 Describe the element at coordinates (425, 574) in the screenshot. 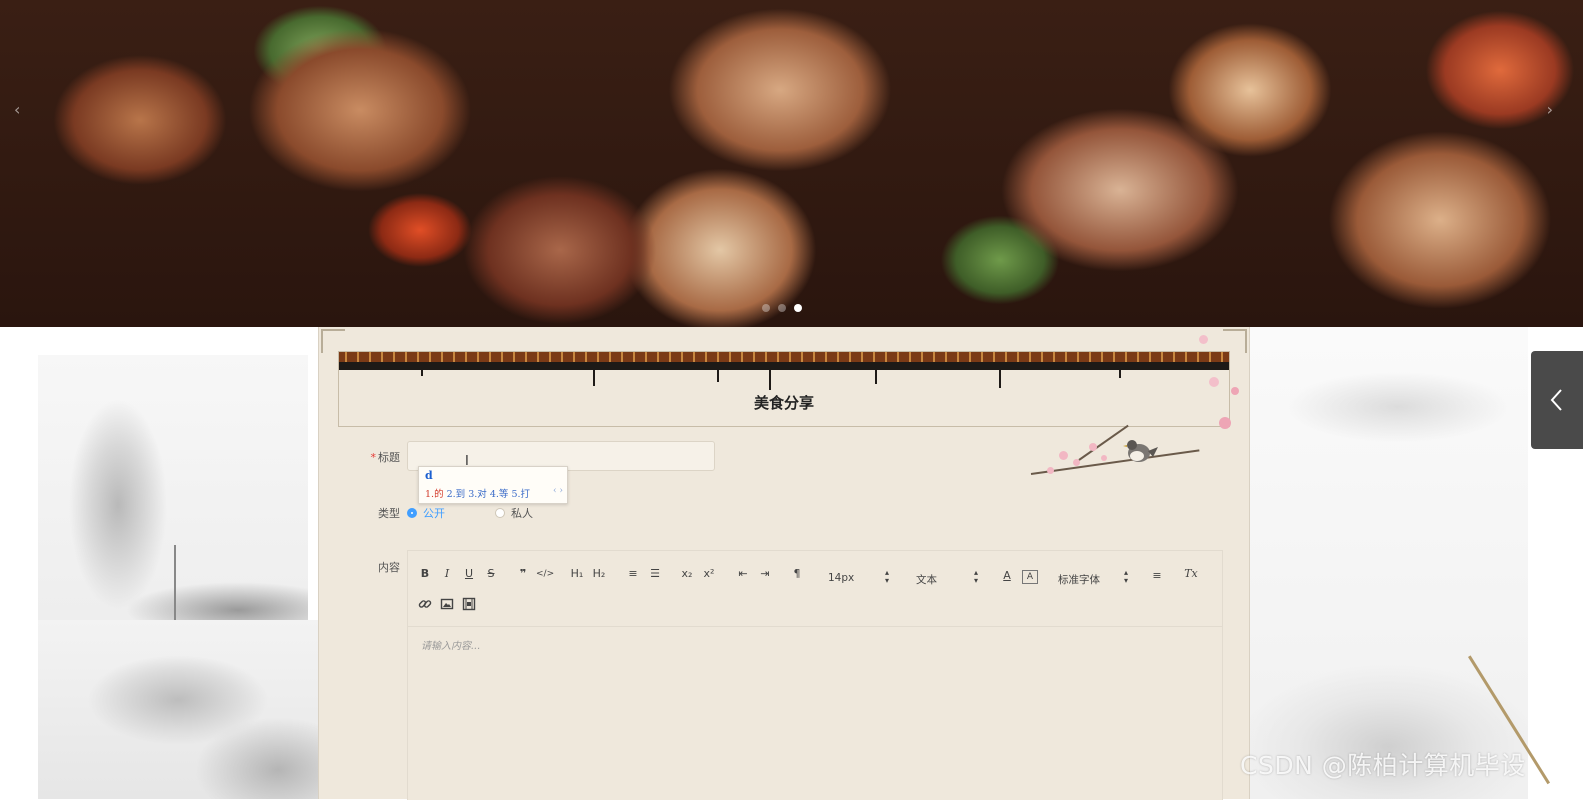

I see `bold-button: B` at that location.